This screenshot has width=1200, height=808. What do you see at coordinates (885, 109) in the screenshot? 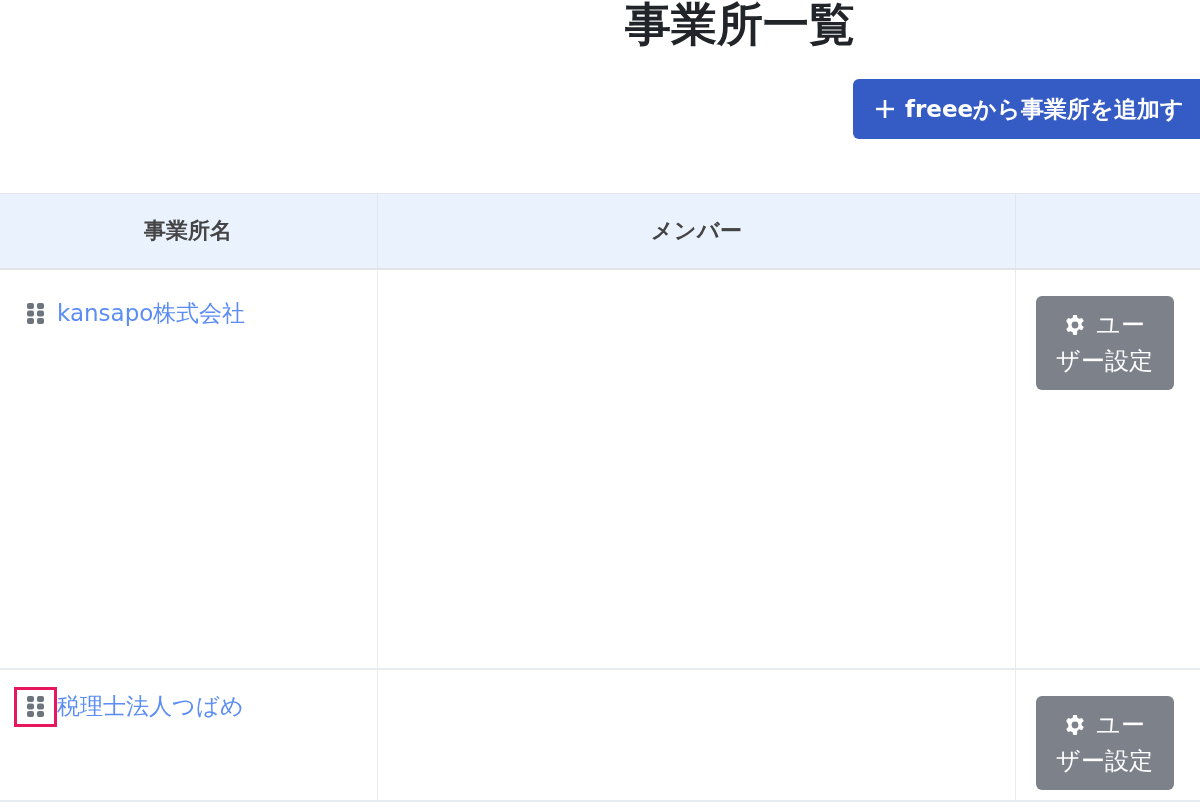
I see `plus-icon` at bounding box center [885, 109].